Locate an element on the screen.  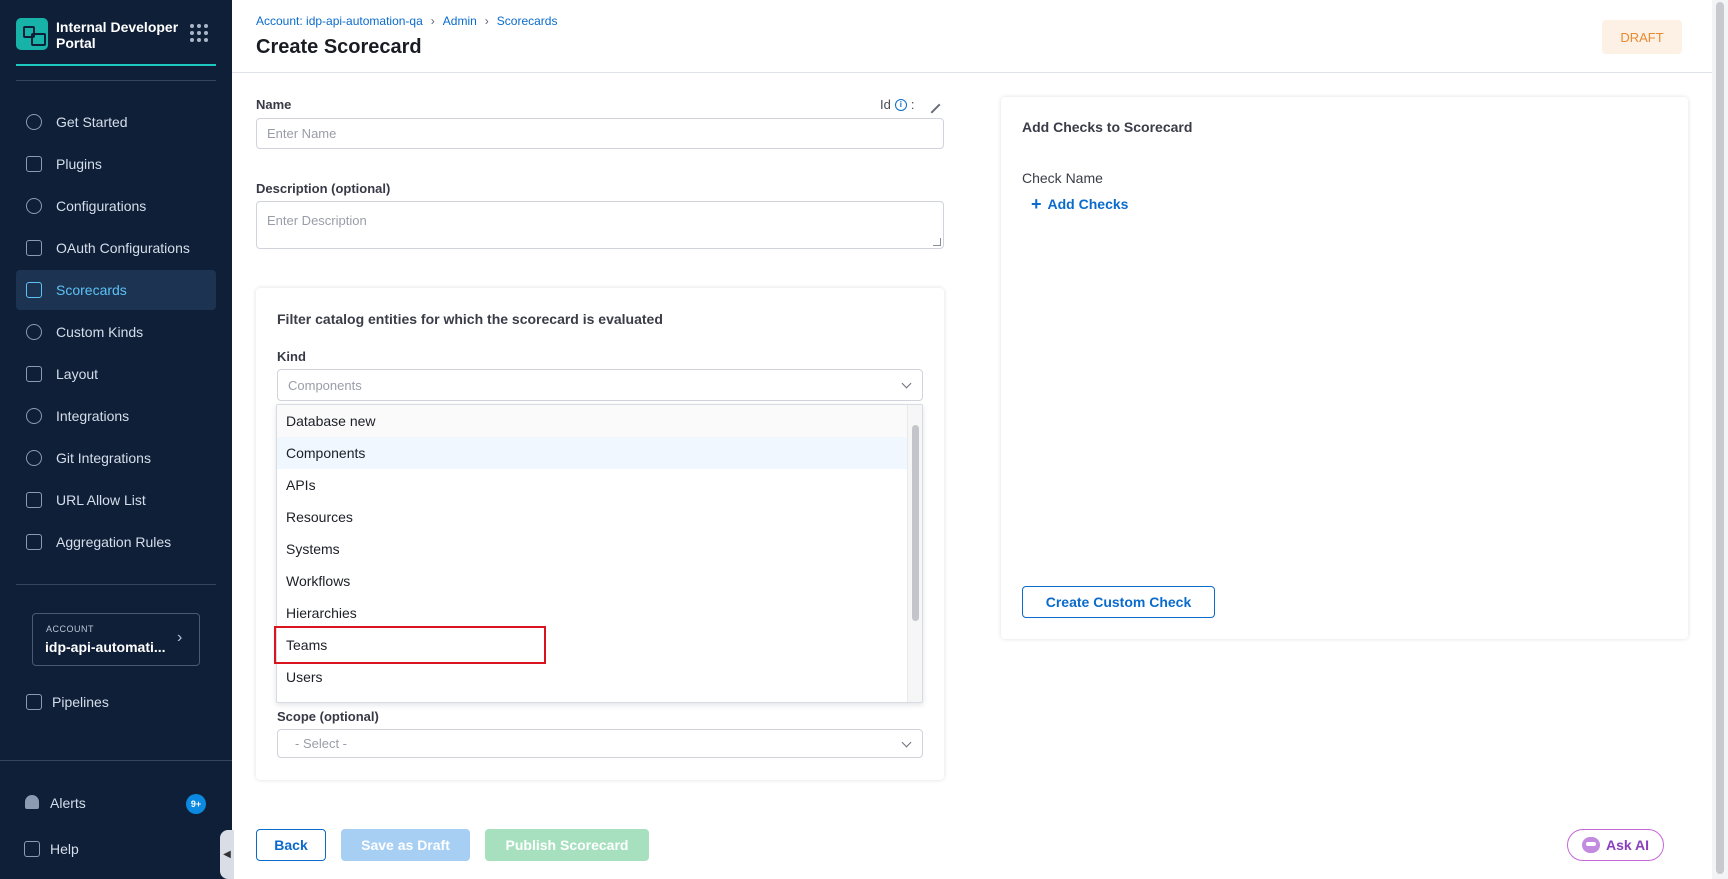
help-icon is located at coordinates (32, 849).